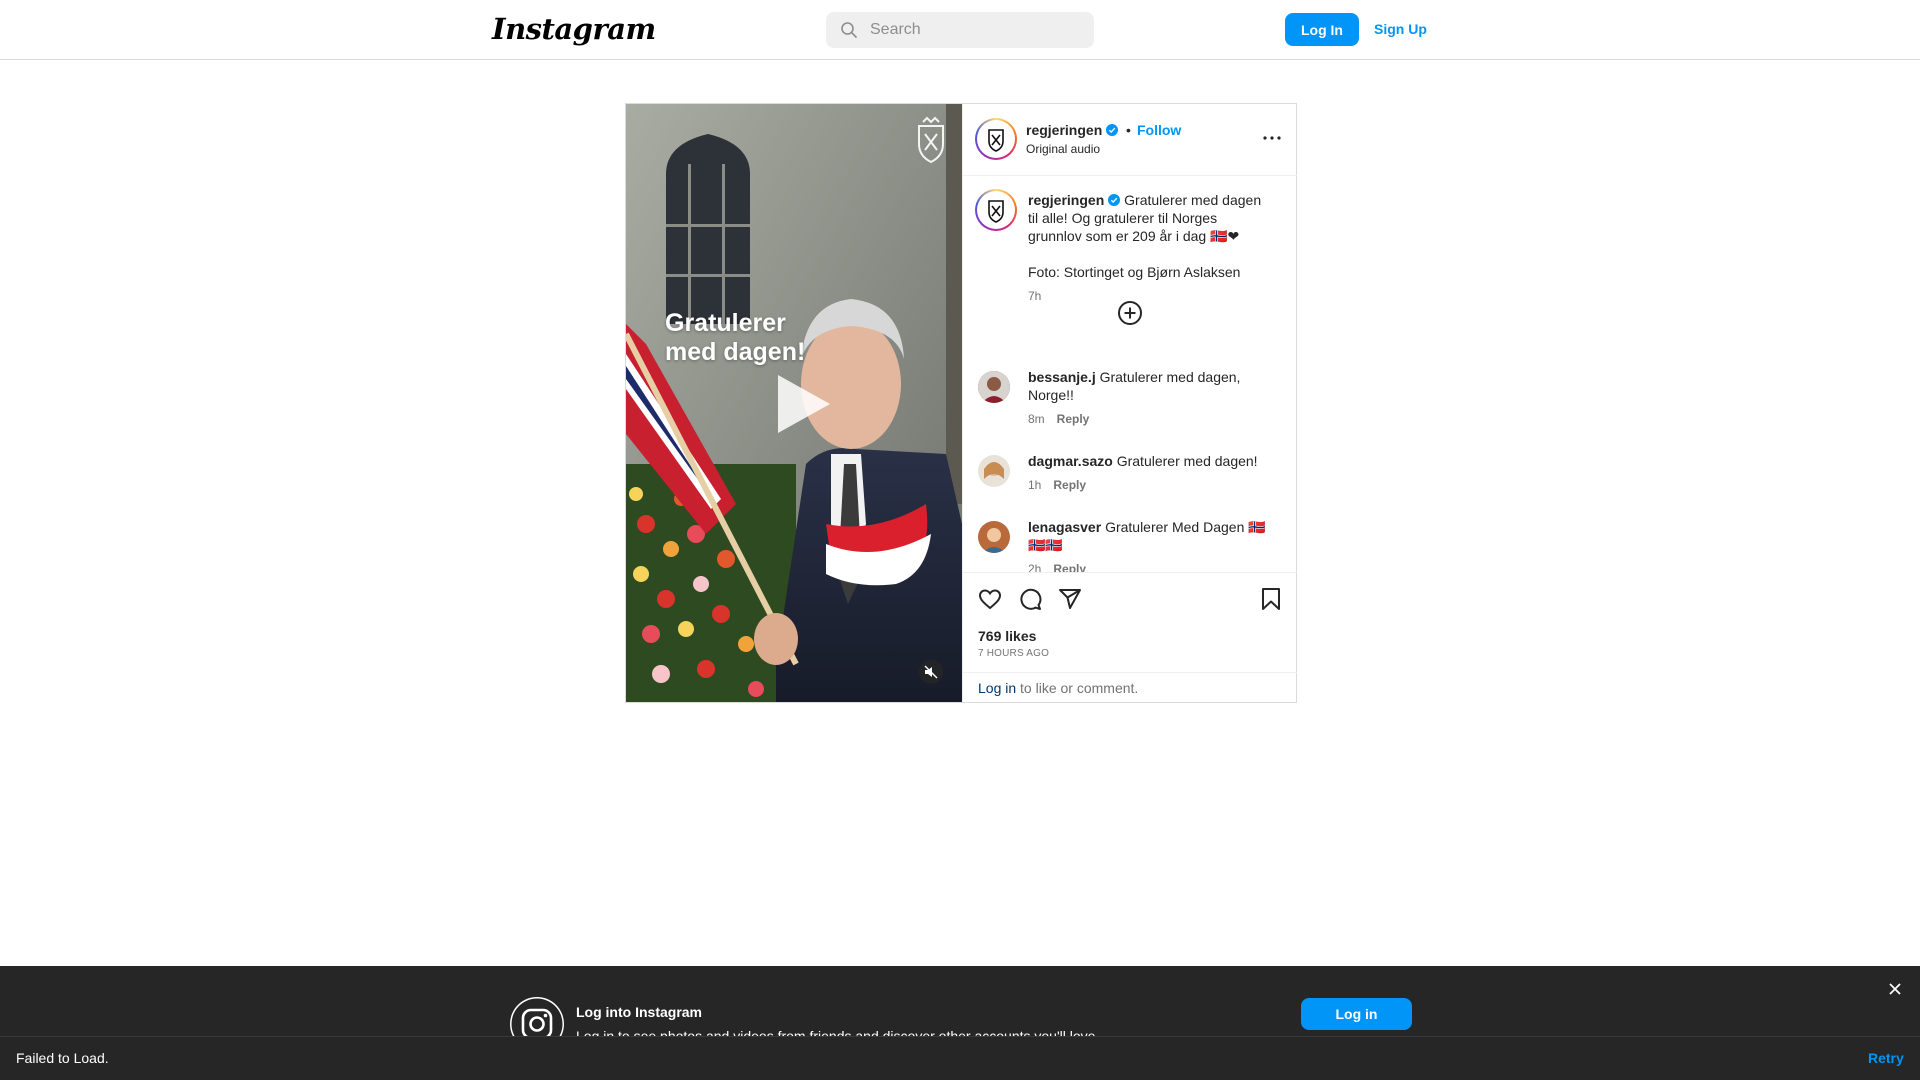 Image resolution: width=1920 pixels, height=1080 pixels. What do you see at coordinates (1271, 599) in the screenshot?
I see `save-bookmark-icon` at bounding box center [1271, 599].